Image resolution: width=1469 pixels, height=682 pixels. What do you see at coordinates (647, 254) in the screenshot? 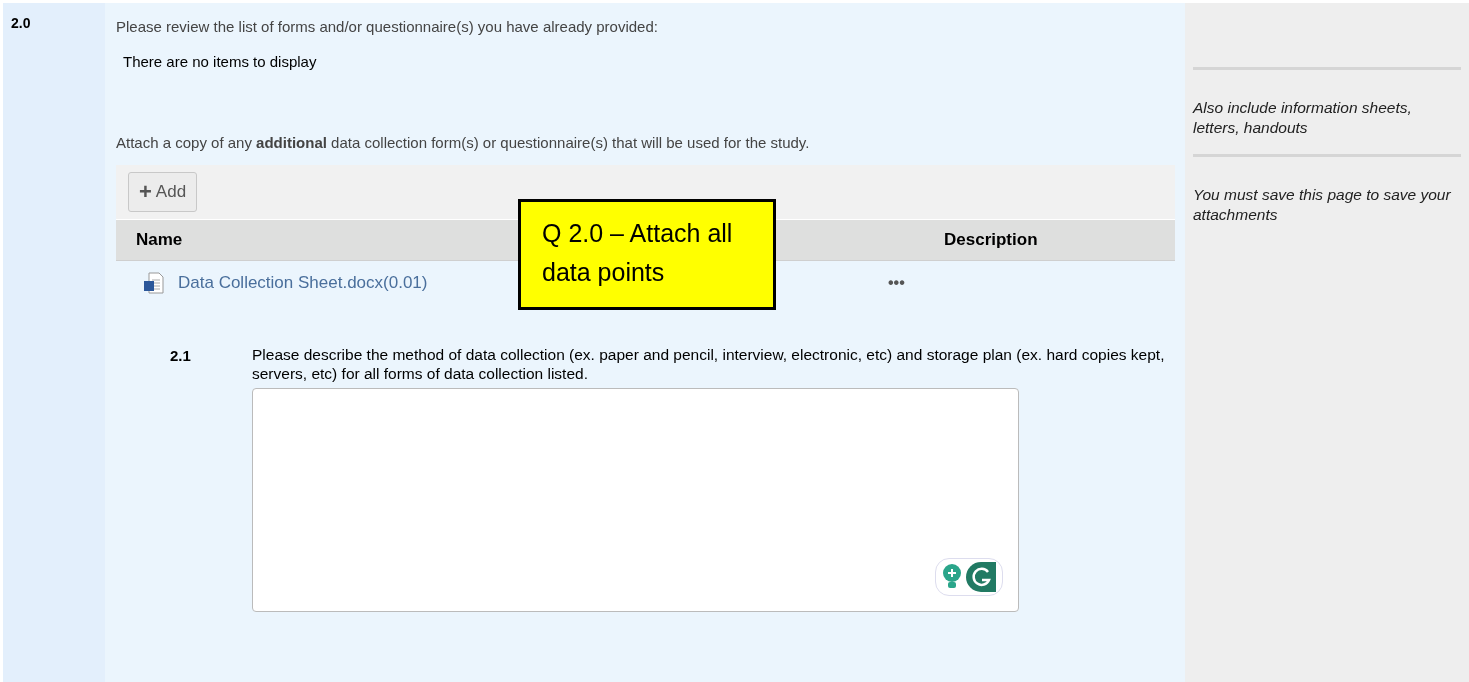
I see `callout-note: Q 2.0 – Attach all data points` at bounding box center [647, 254].